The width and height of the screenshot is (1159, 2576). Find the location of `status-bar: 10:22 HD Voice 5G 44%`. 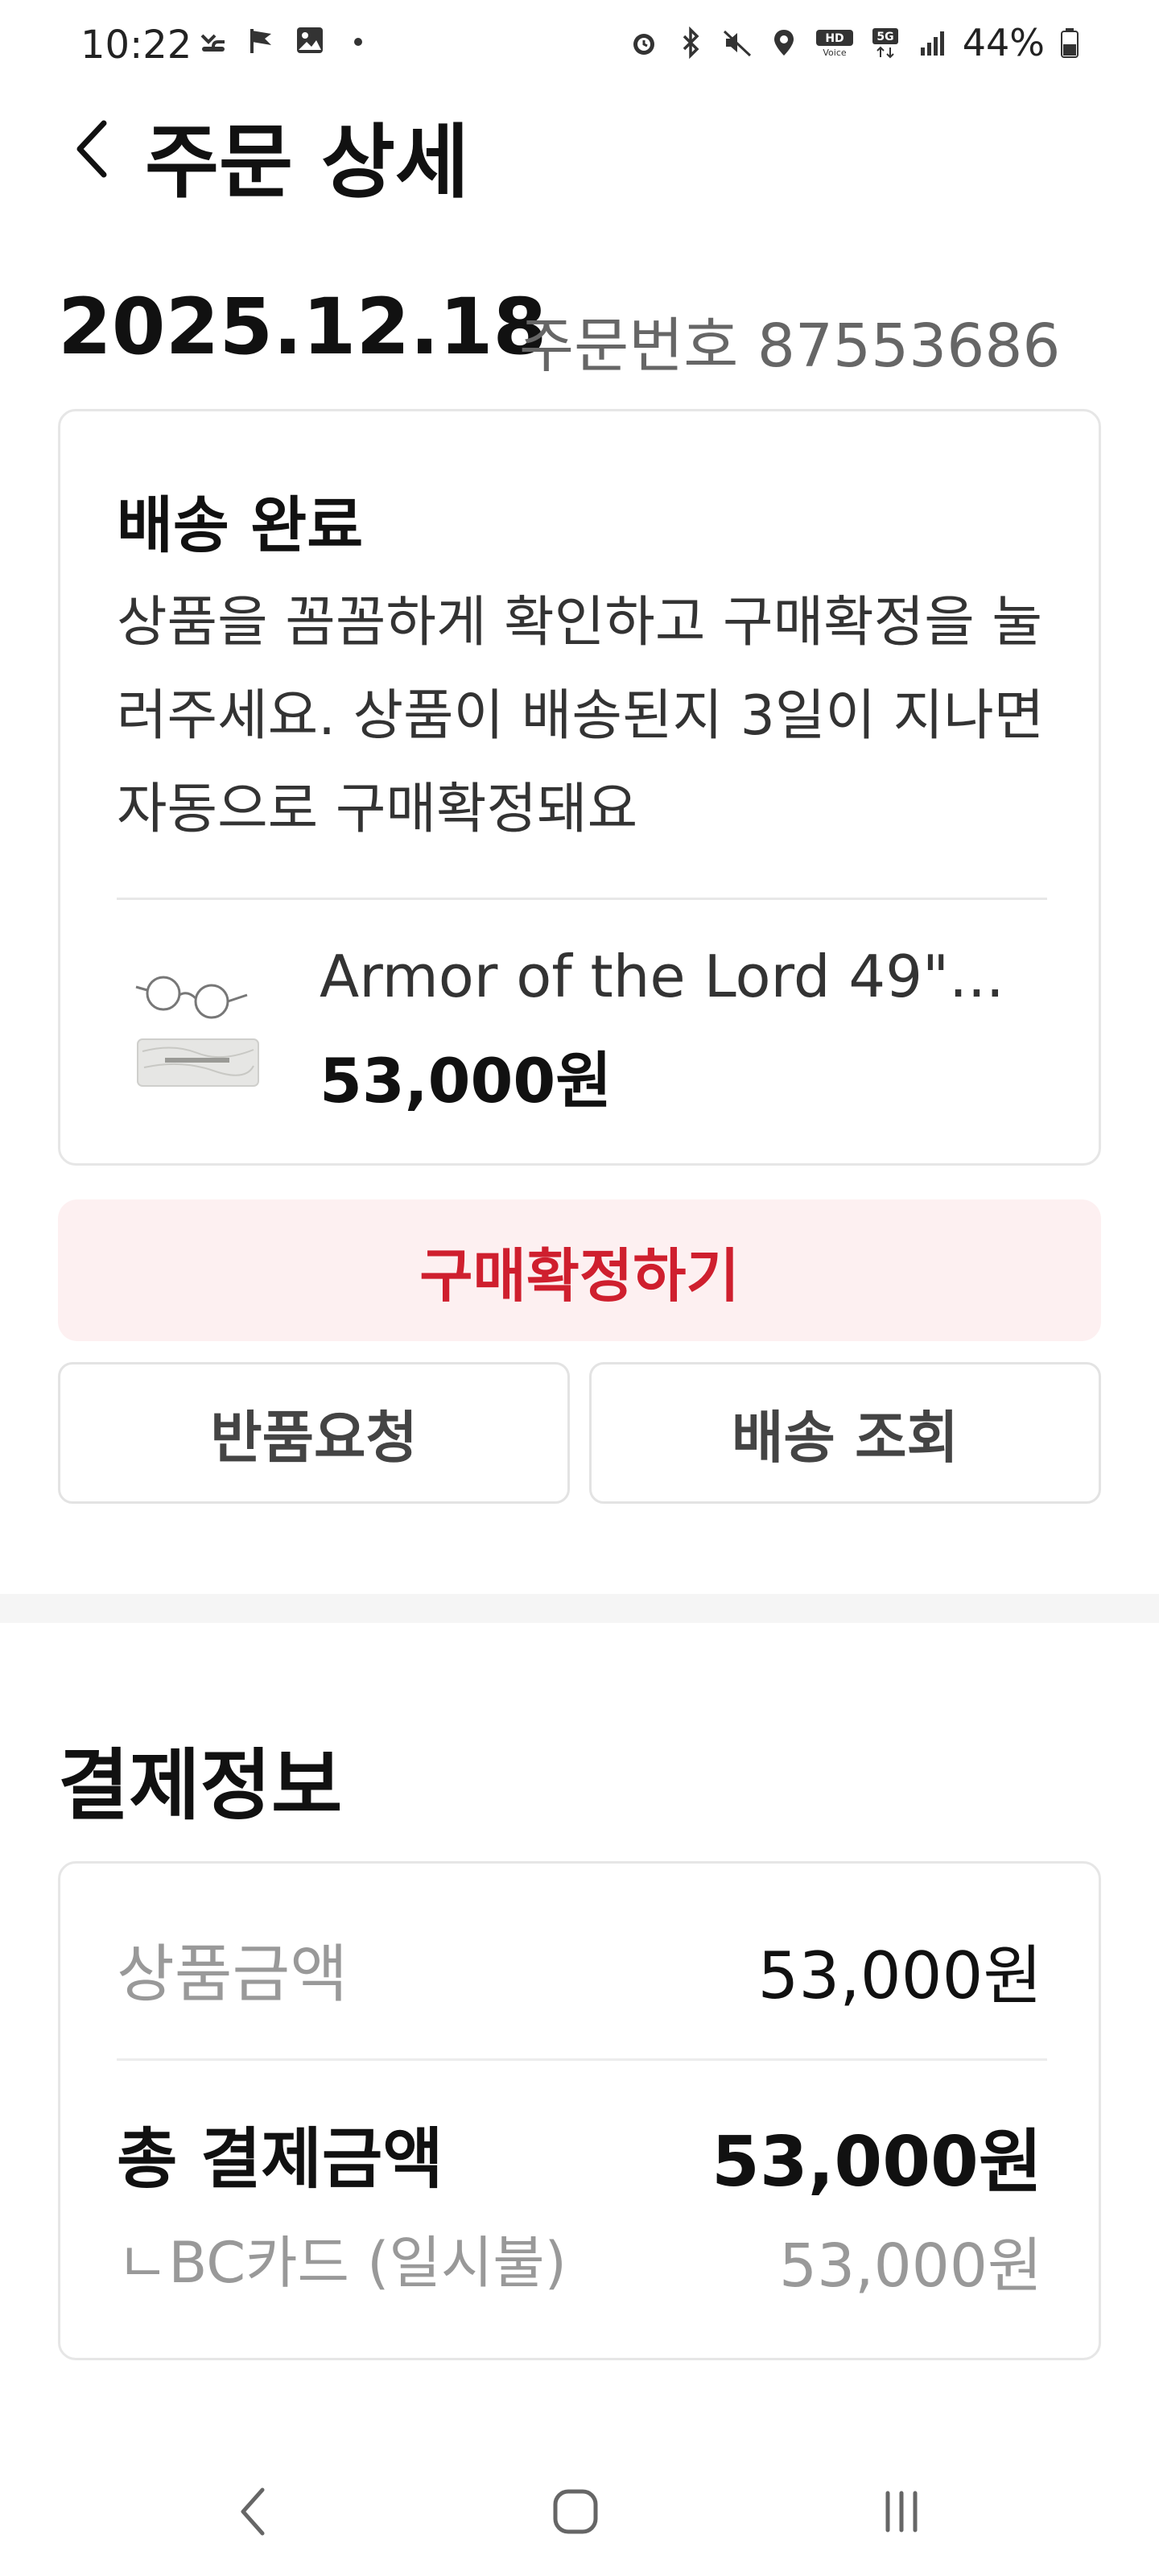

status-bar: 10:22 HD Voice 5G 44% is located at coordinates (579, 48).